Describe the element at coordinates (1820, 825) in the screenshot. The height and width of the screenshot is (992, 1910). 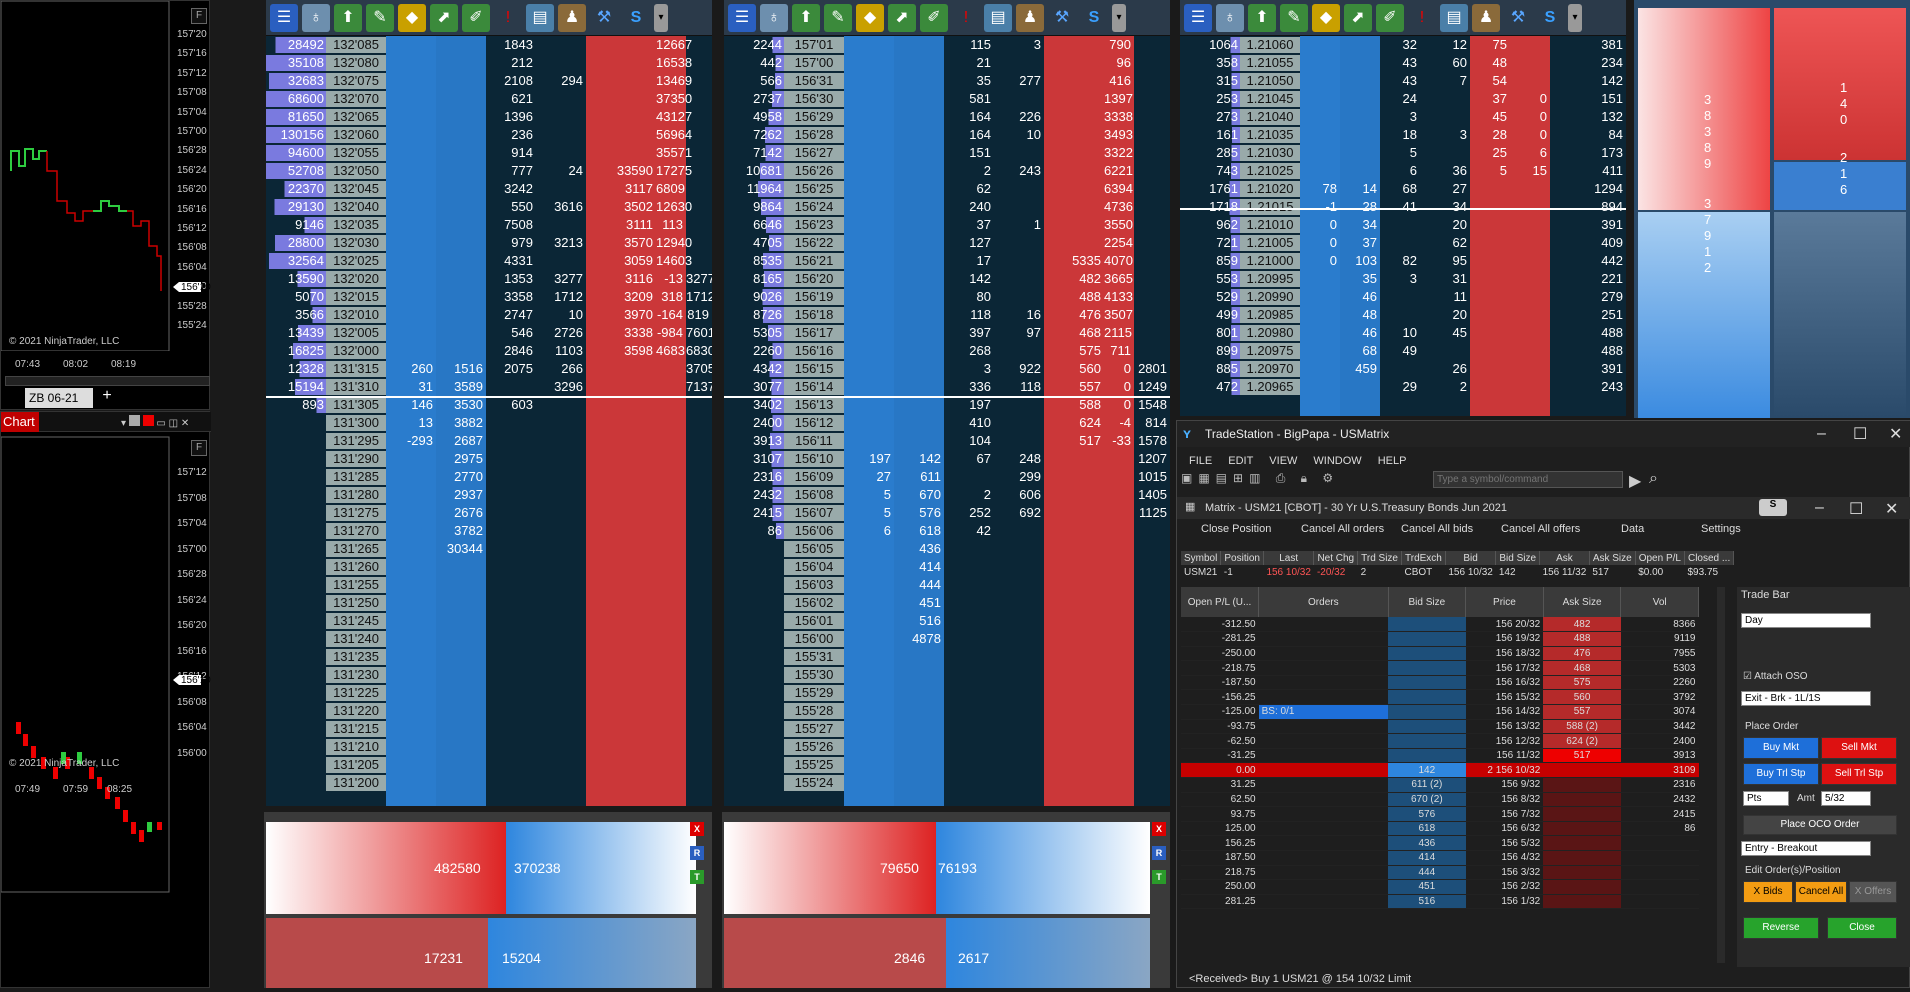
I see `place-oco-button: Place OCO Order` at that location.